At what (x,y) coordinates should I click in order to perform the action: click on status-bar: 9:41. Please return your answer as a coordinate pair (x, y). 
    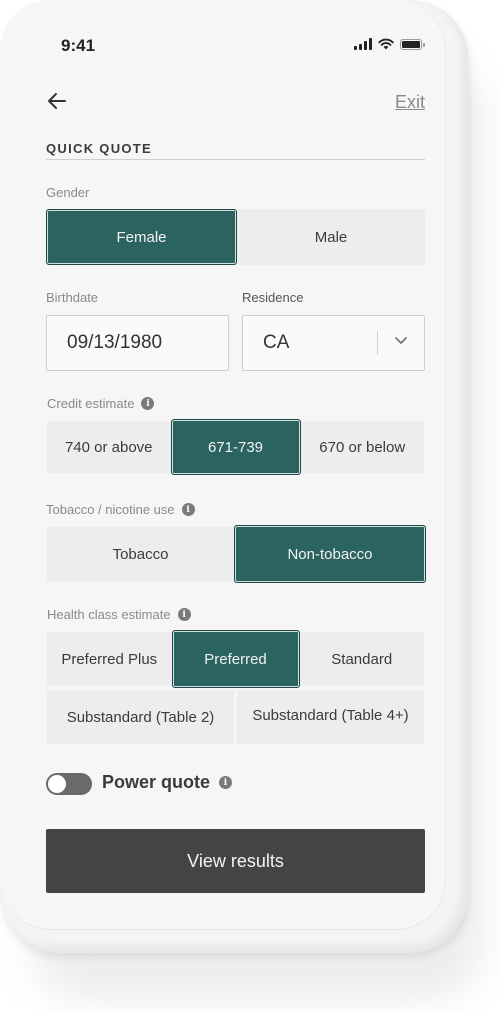
    Looking at the image, I should click on (223, 46).